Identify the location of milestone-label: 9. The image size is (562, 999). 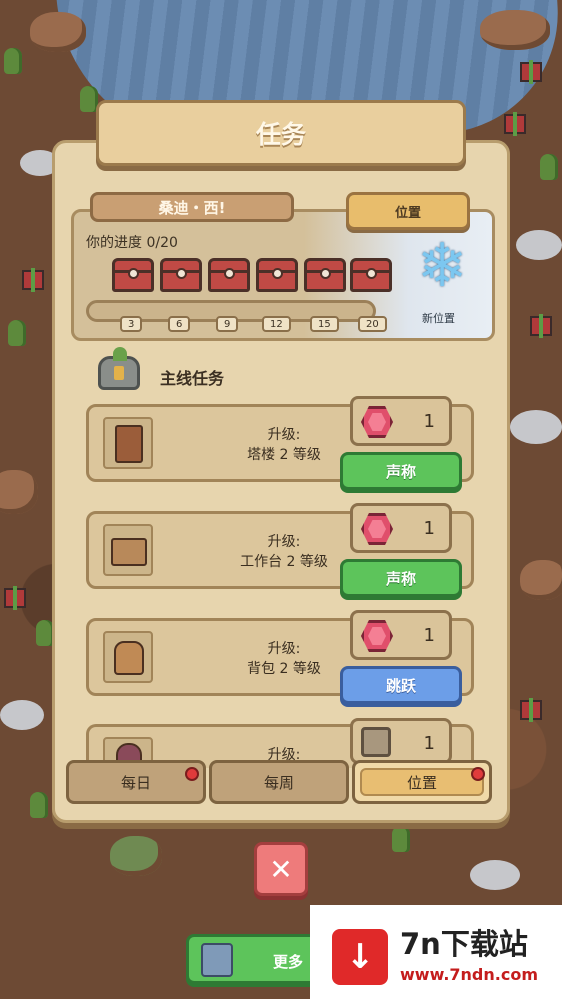
(227, 324).